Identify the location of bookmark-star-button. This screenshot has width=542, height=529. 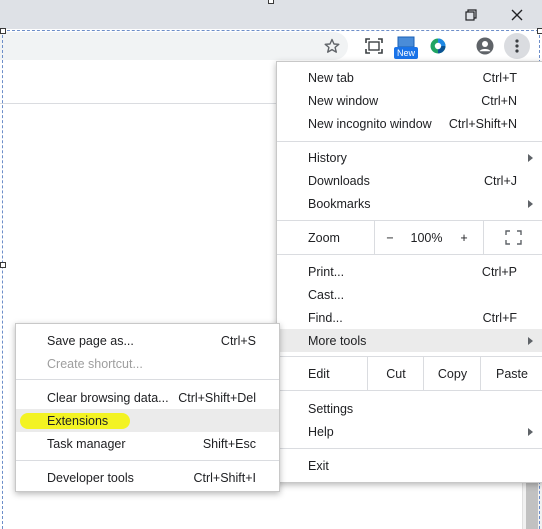
(332, 46).